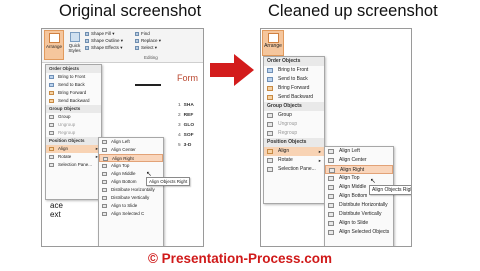 Image resolution: width=480 pixels, height=271 pixels. Describe the element at coordinates (145, 33) in the screenshot. I see `find-label: Find` at that location.